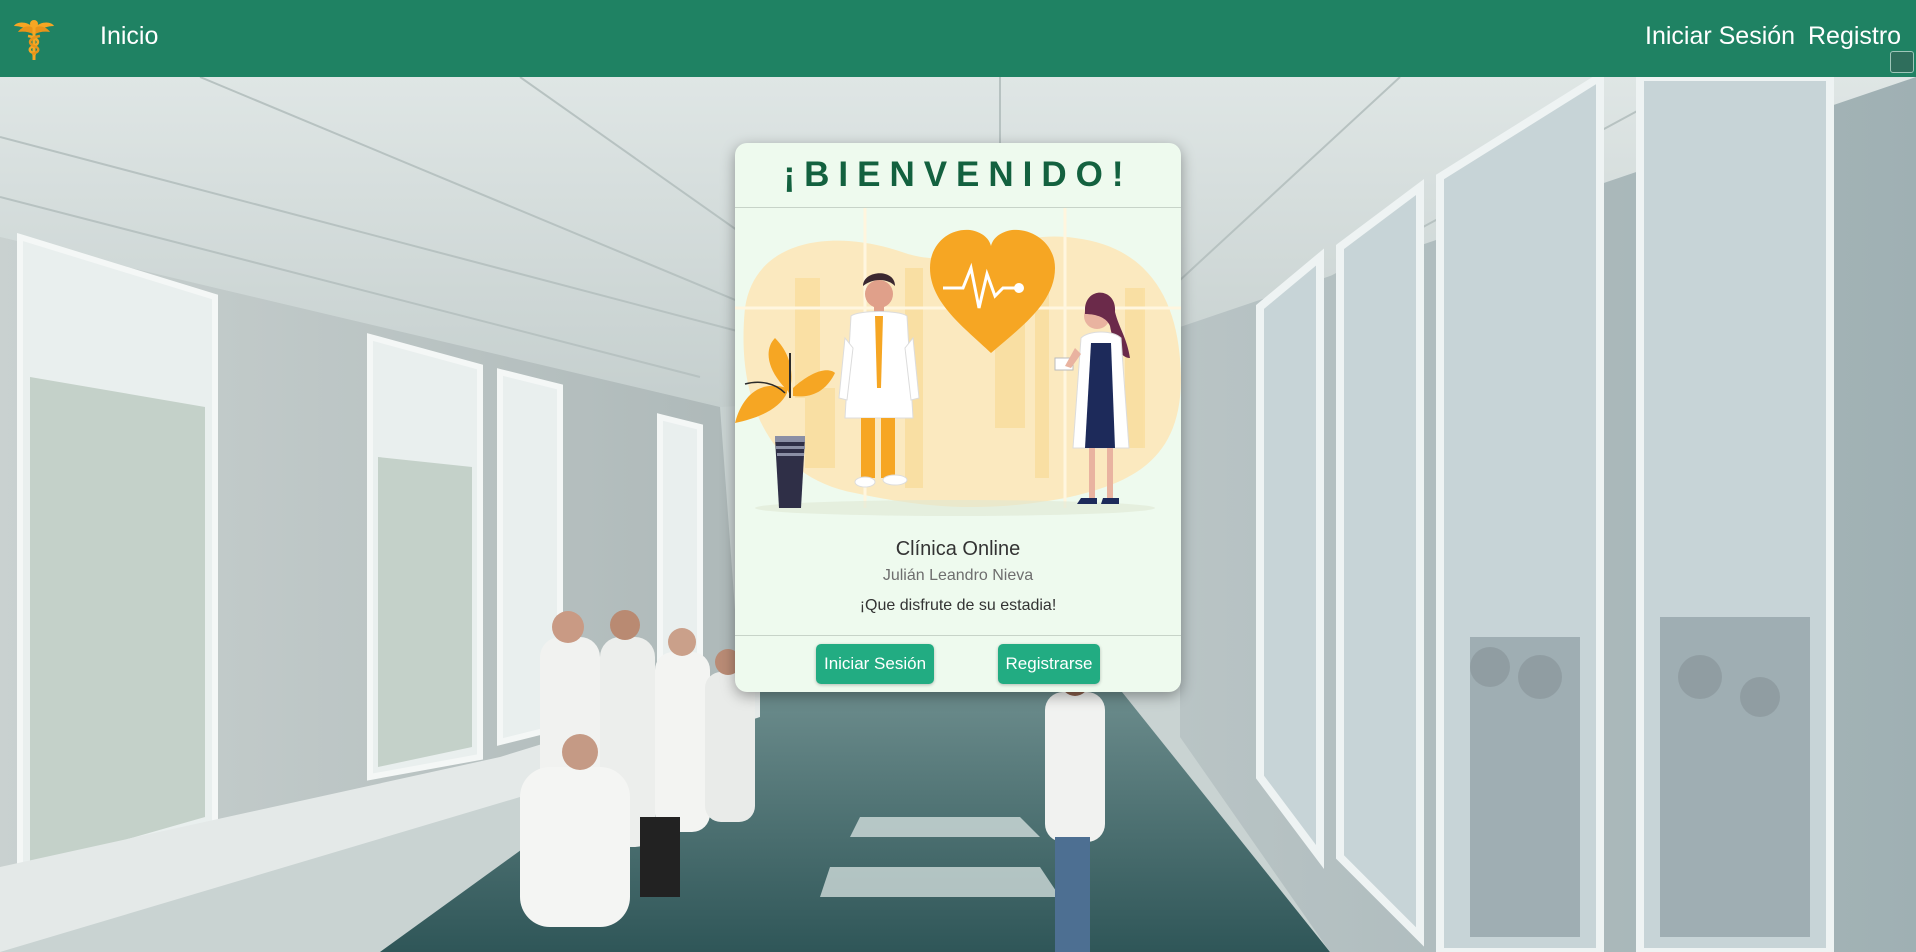  What do you see at coordinates (958, 174) in the screenshot?
I see `welcome-title: ¡BIENVENIDO!` at bounding box center [958, 174].